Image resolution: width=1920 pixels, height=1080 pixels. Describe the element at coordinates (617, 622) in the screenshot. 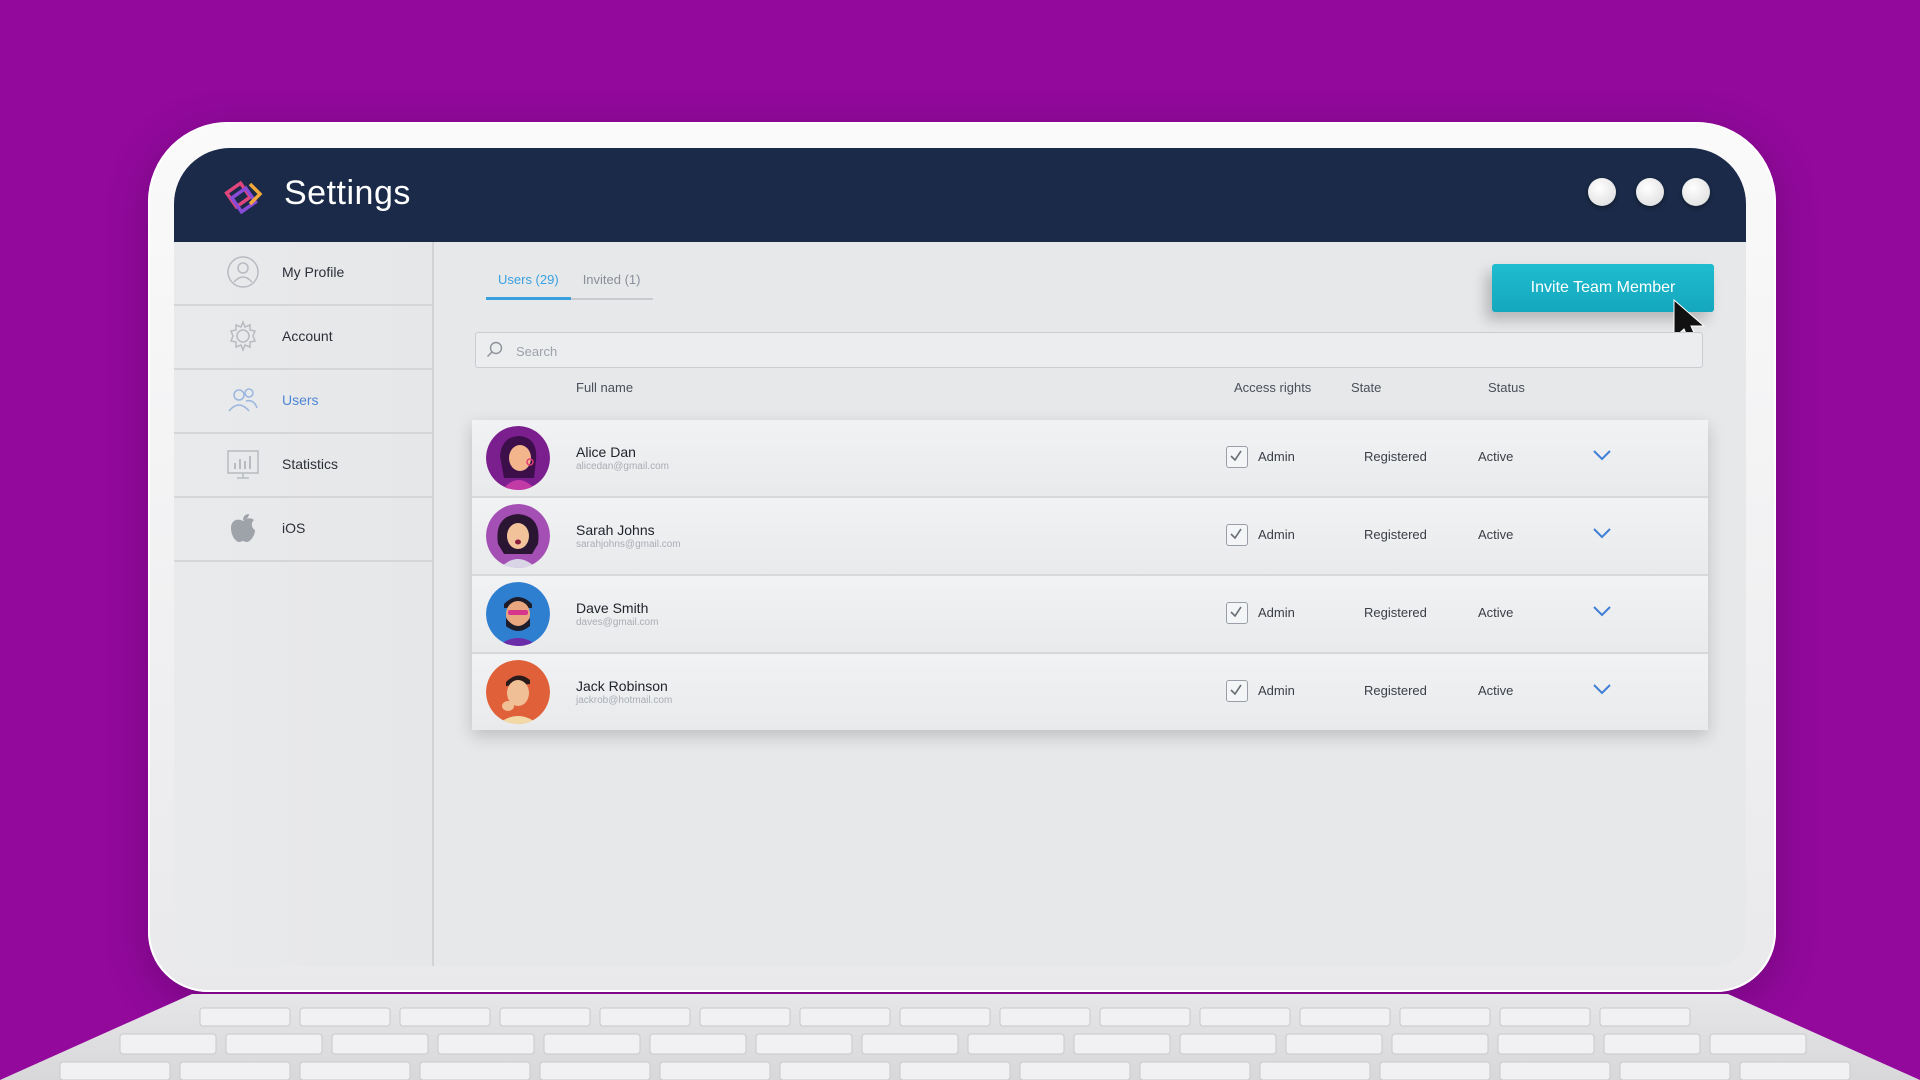

I see `user-email: daves@gmail.com` at that location.